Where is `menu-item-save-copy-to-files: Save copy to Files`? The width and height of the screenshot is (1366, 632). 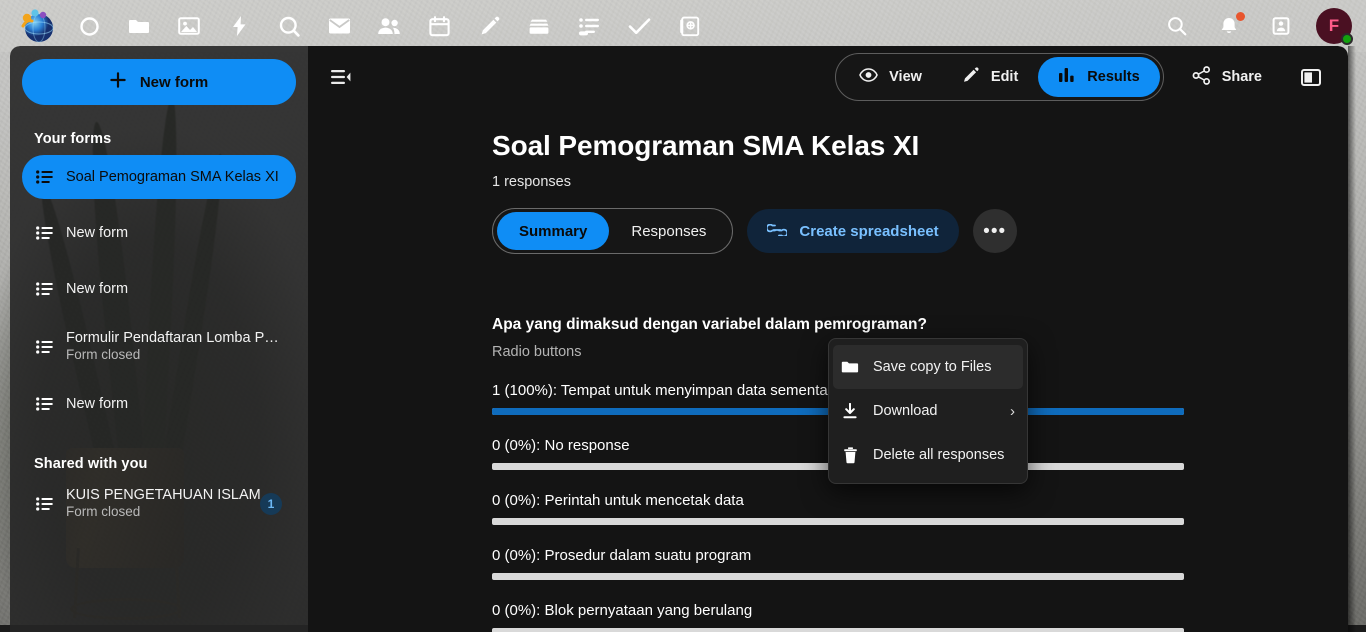
menu-item-save-copy-to-files: Save copy to Files is located at coordinates (928, 367).